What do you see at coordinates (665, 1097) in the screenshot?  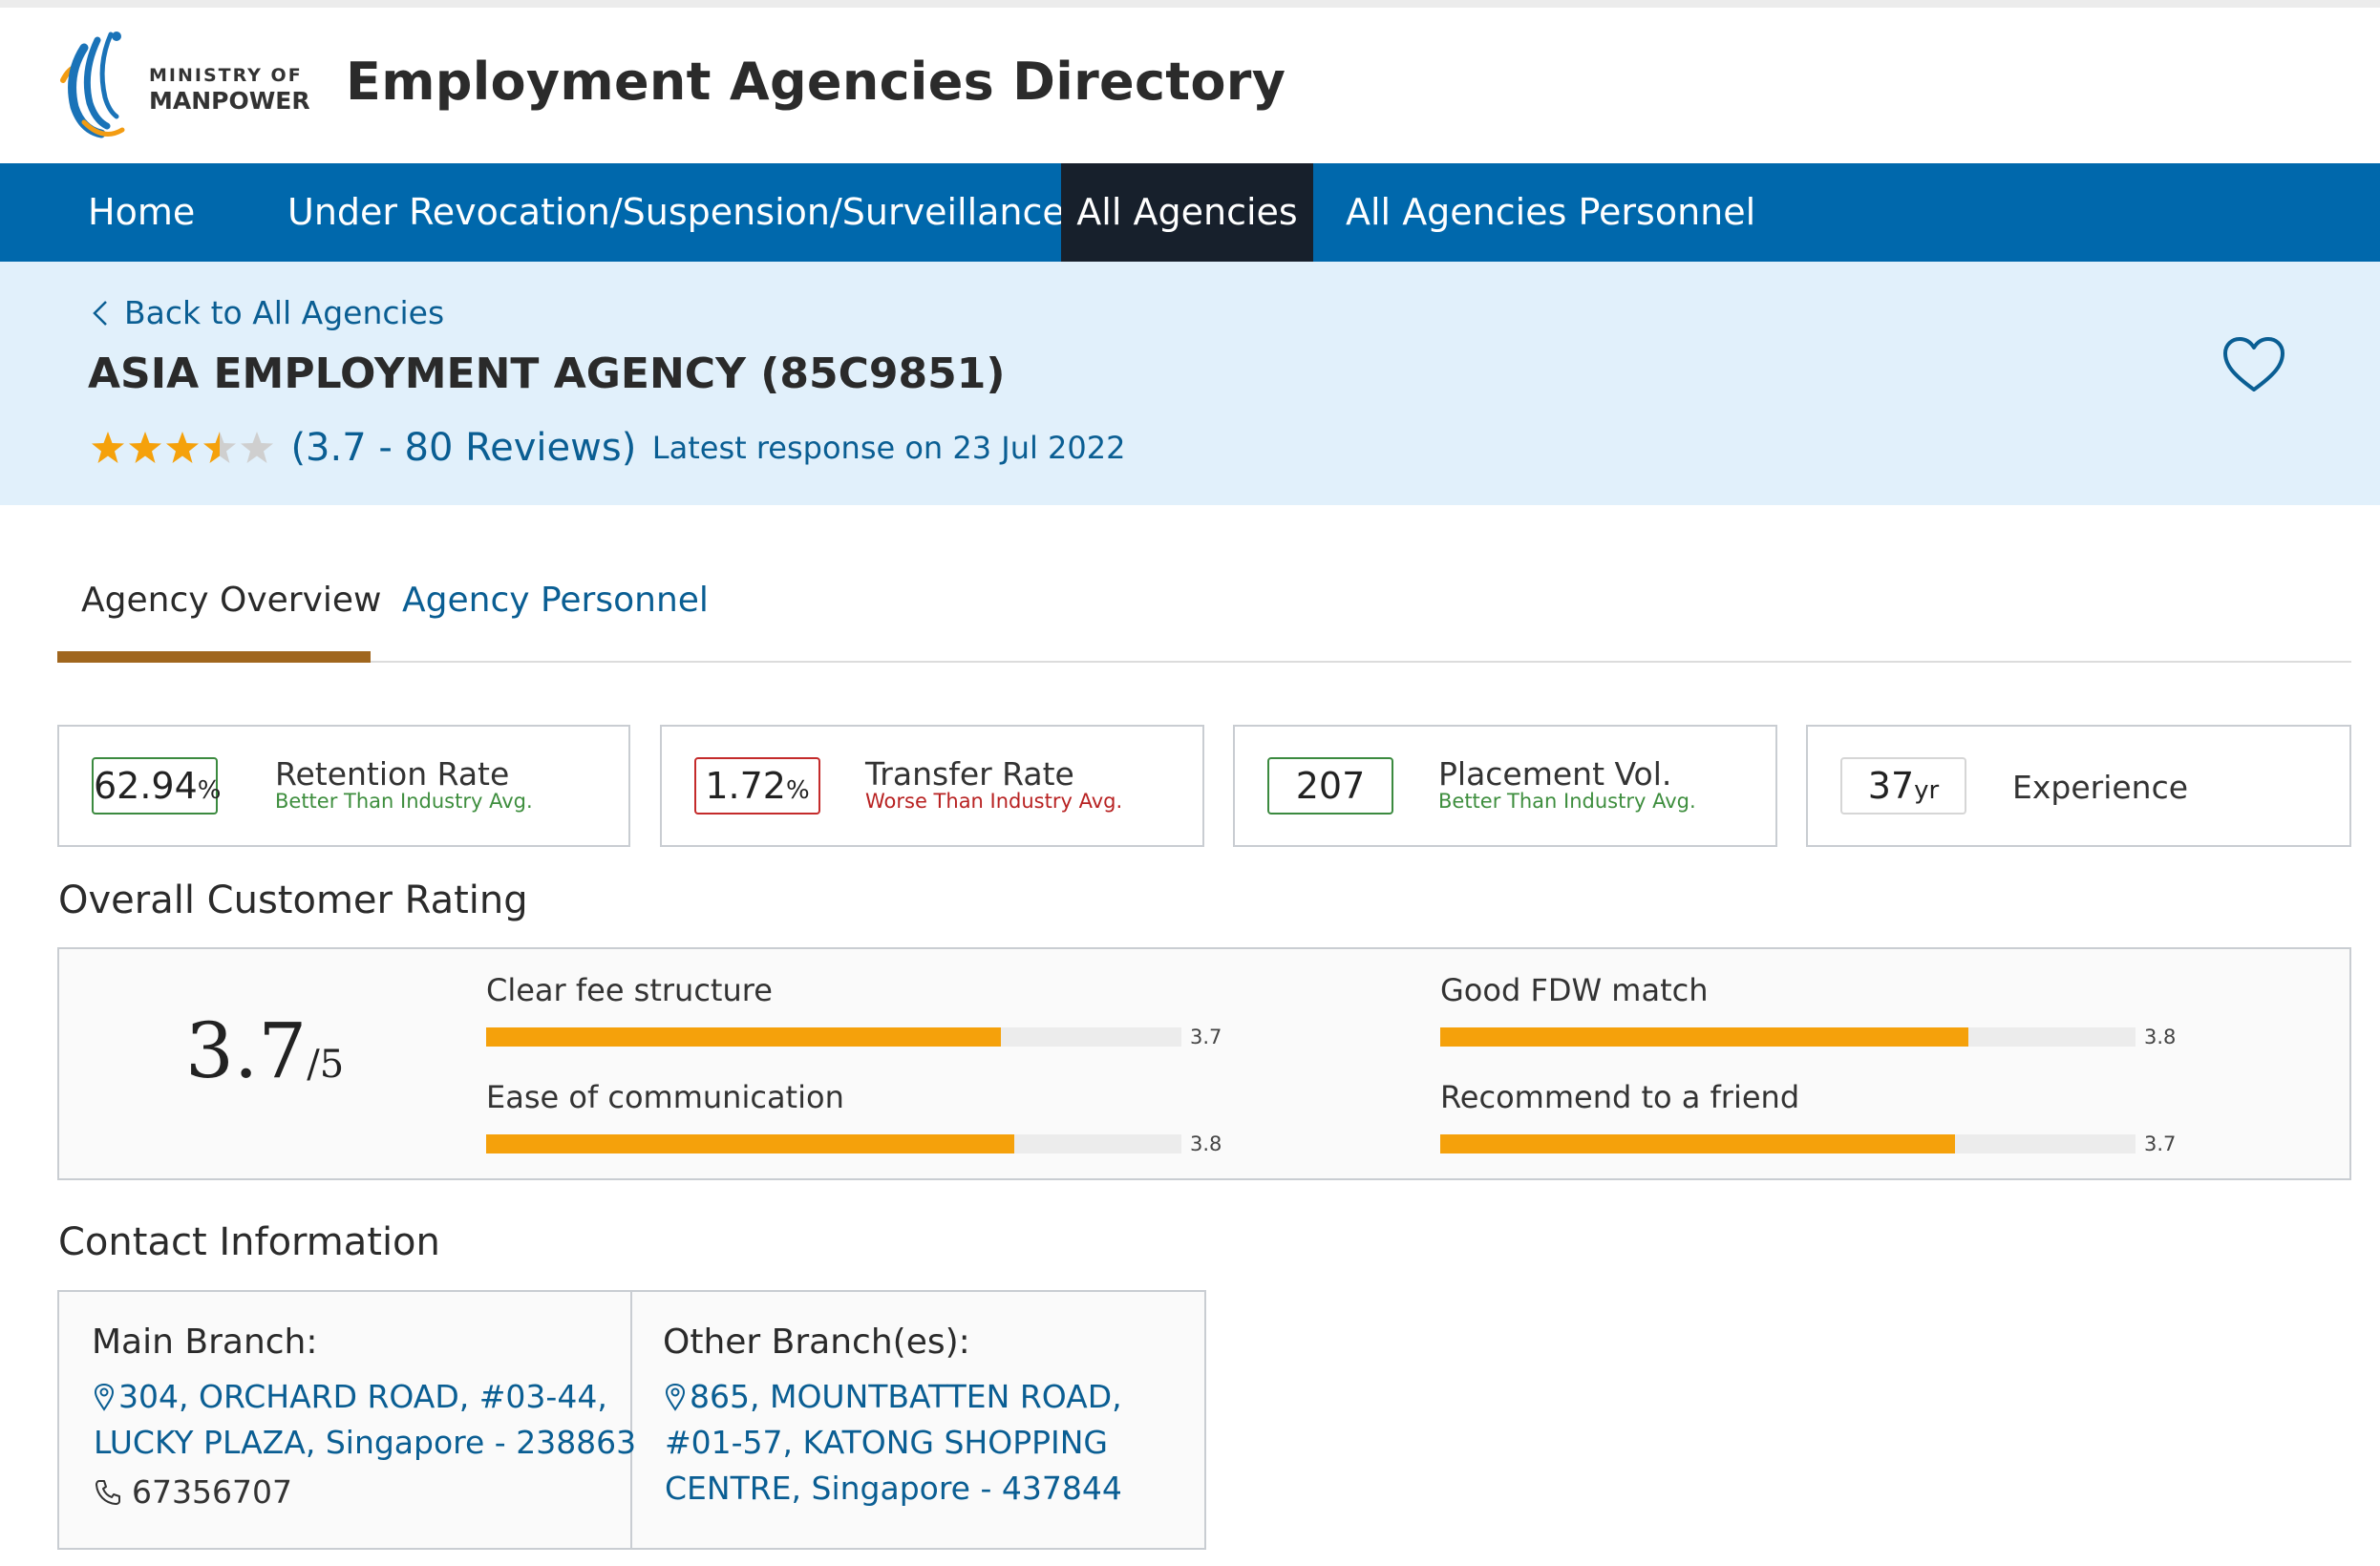 I see `metric-label-communication: Ease of communication` at bounding box center [665, 1097].